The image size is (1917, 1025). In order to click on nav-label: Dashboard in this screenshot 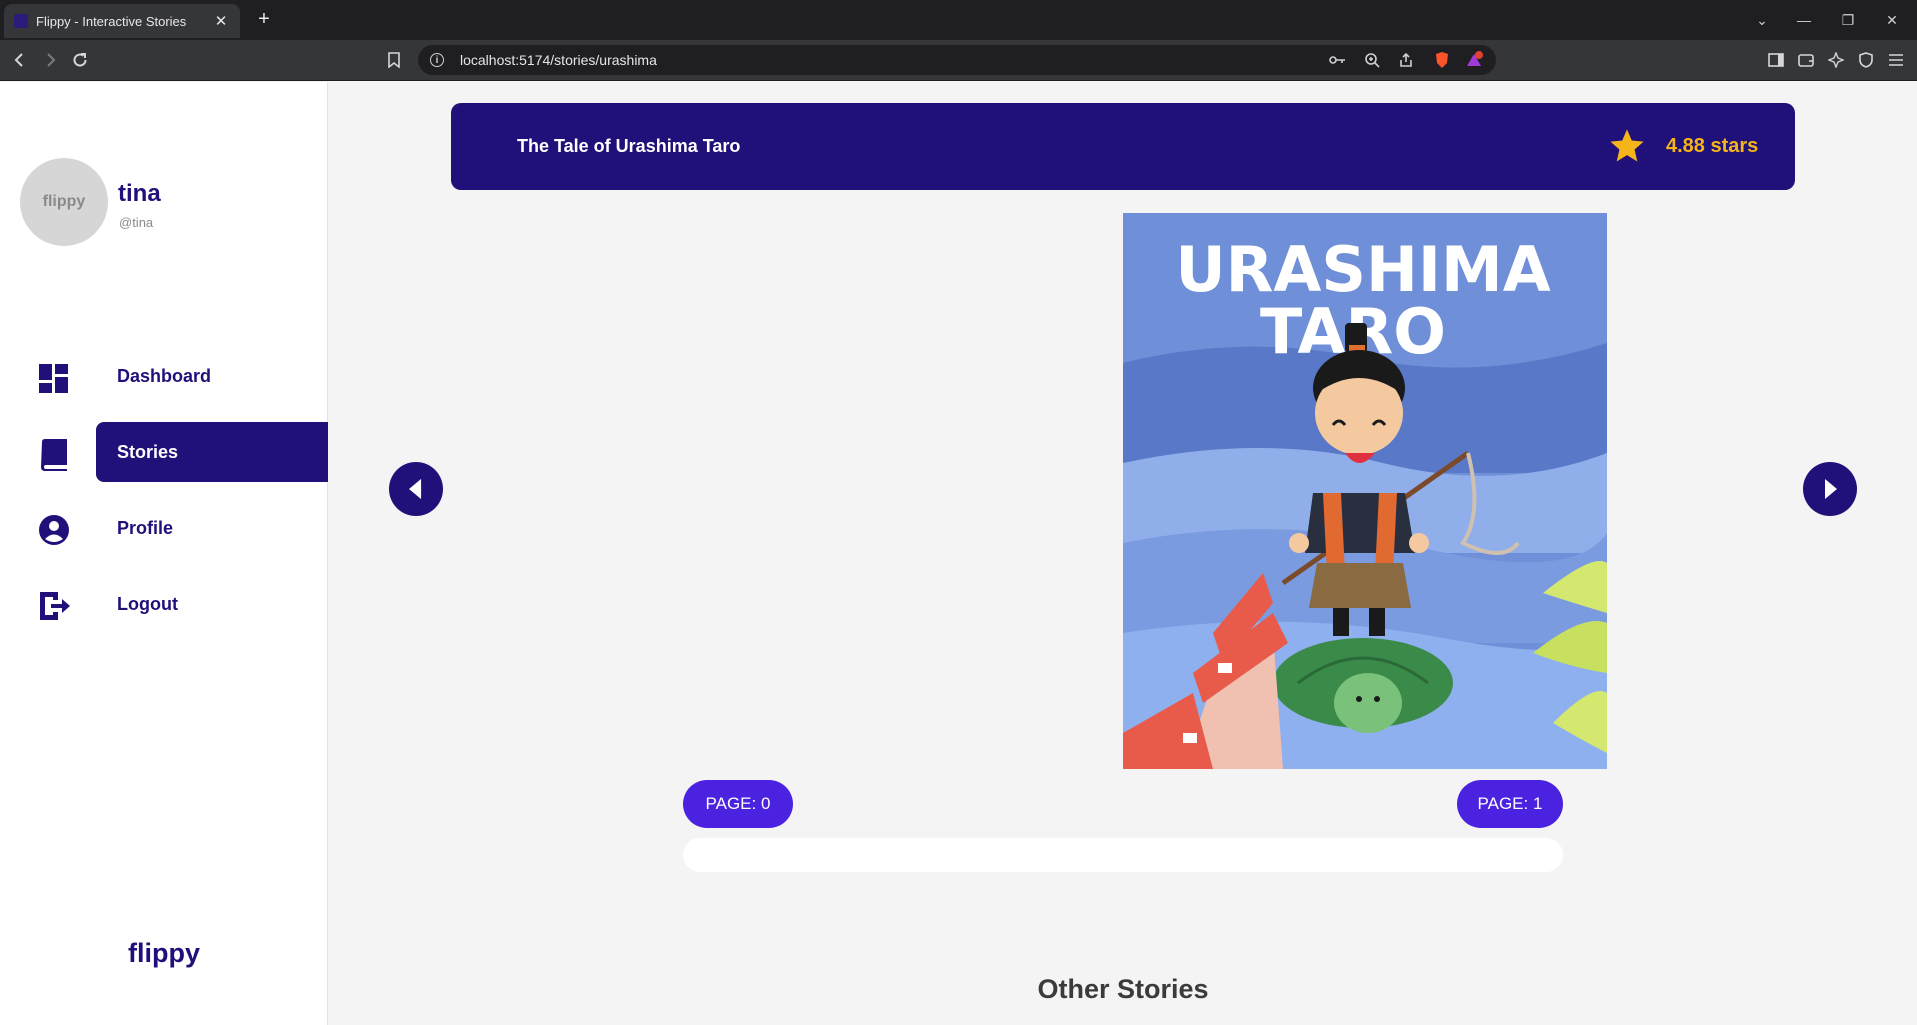, I will do `click(164, 376)`.